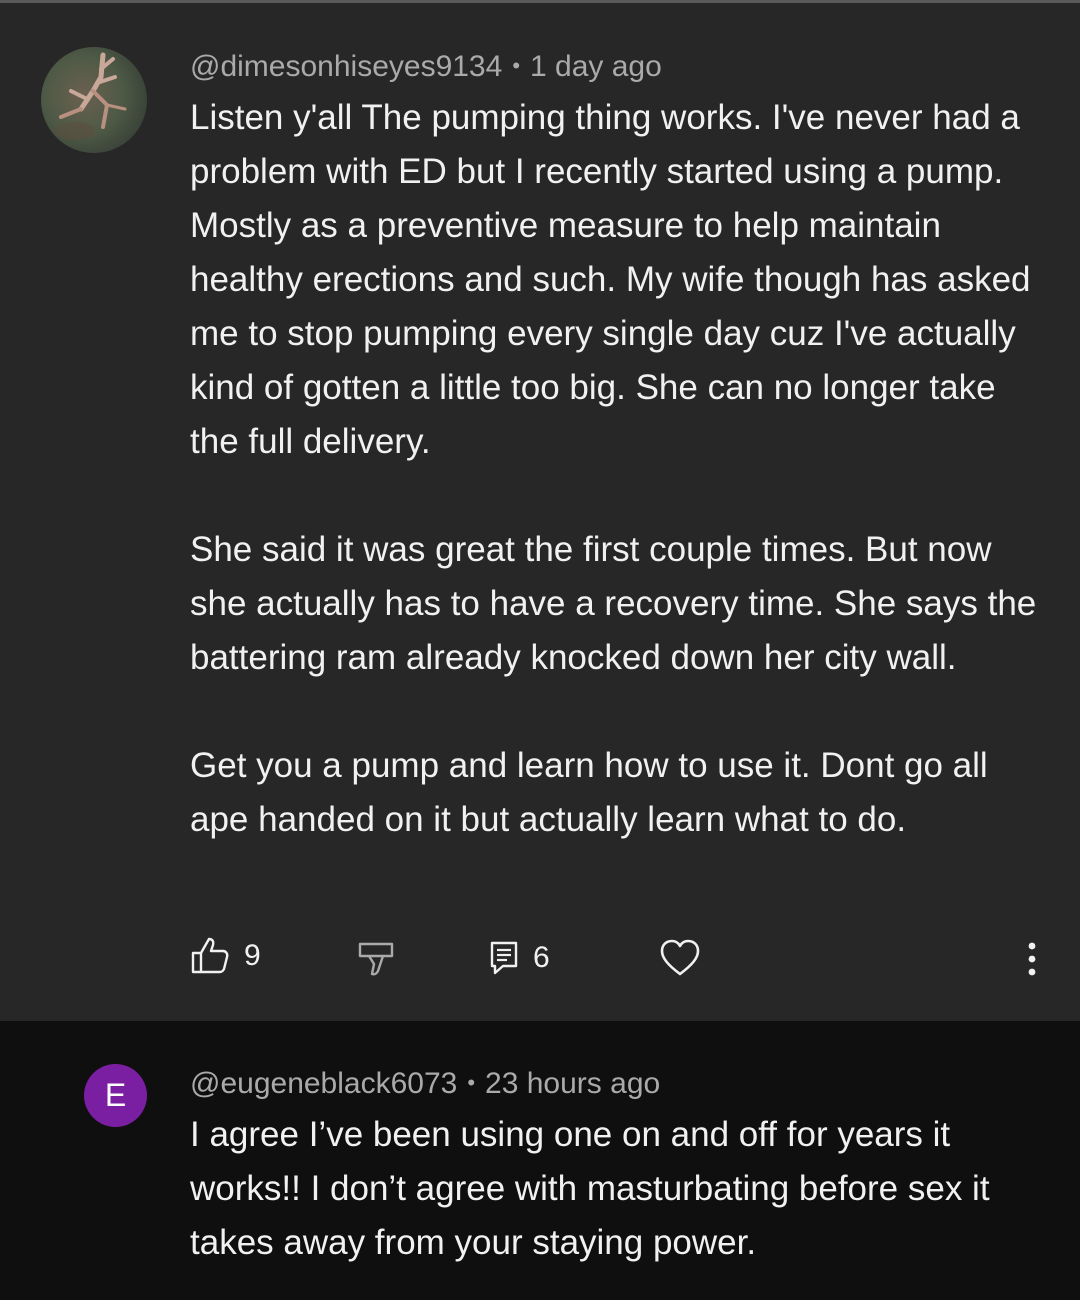 The width and height of the screenshot is (1080, 1300). What do you see at coordinates (519, 958) in the screenshot?
I see `reply-button: 6` at bounding box center [519, 958].